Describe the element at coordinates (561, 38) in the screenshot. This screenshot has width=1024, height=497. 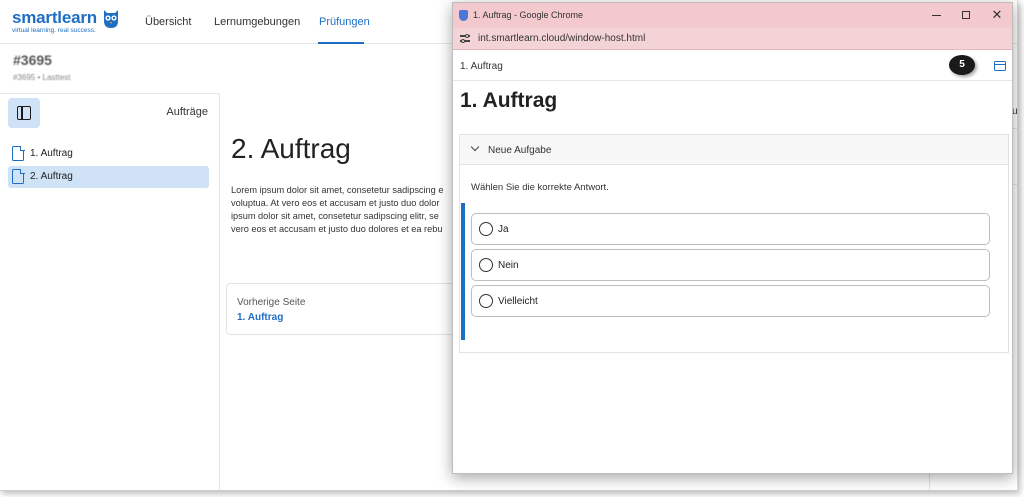
I see `url-text: int.smartlearn.cloud/window-host.html` at that location.